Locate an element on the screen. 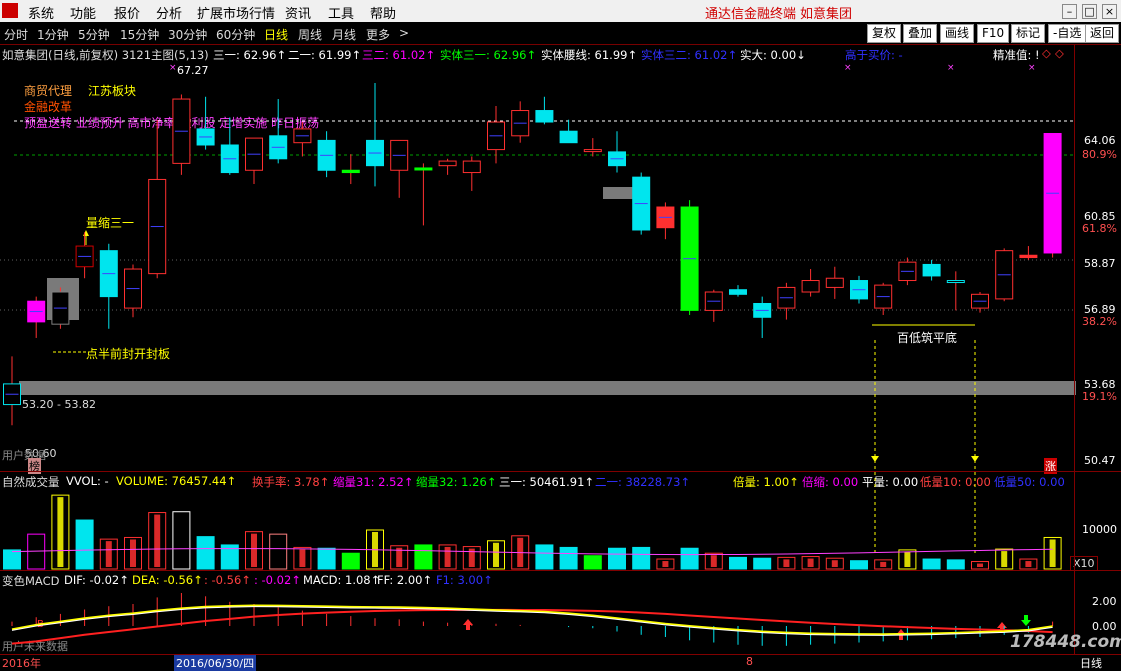 The width and height of the screenshot is (1121, 671). axis-divider is located at coordinates (1074, 349).